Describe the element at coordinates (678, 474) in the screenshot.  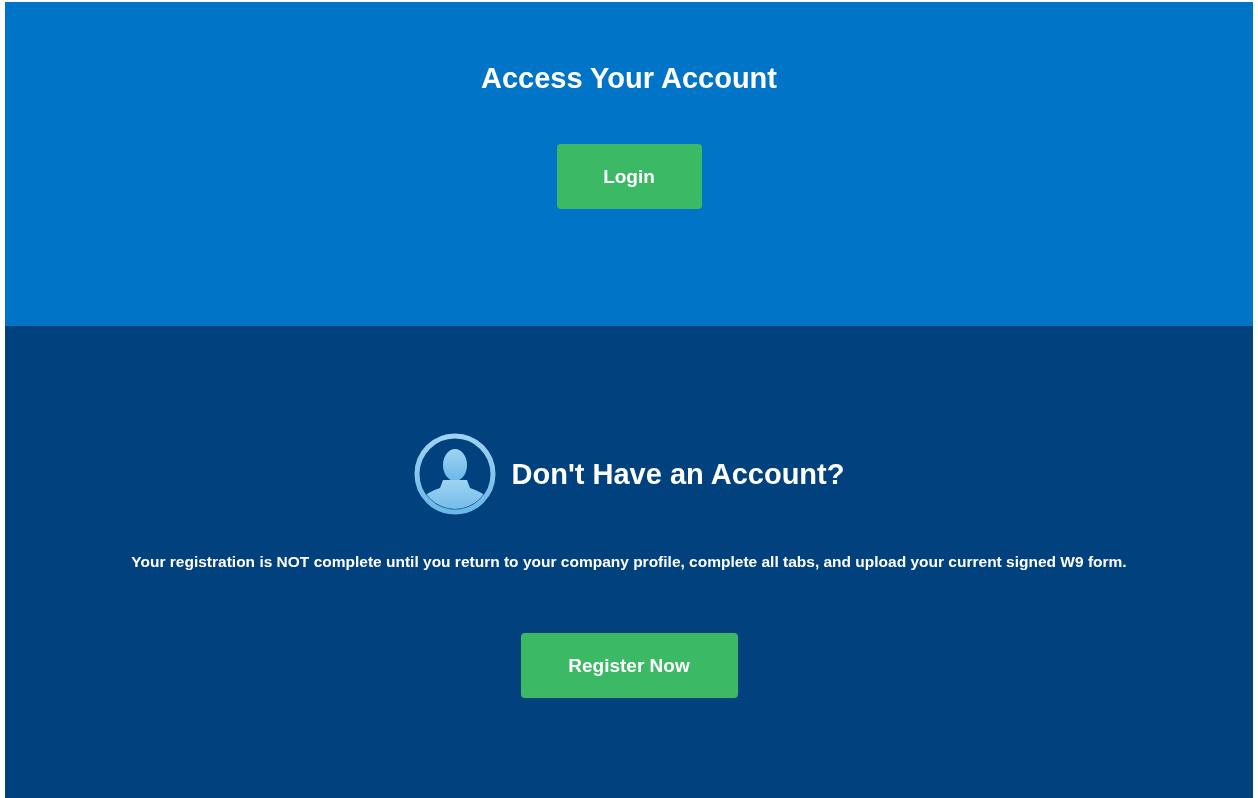
I see `section-title: Don't Have an Account?` at that location.